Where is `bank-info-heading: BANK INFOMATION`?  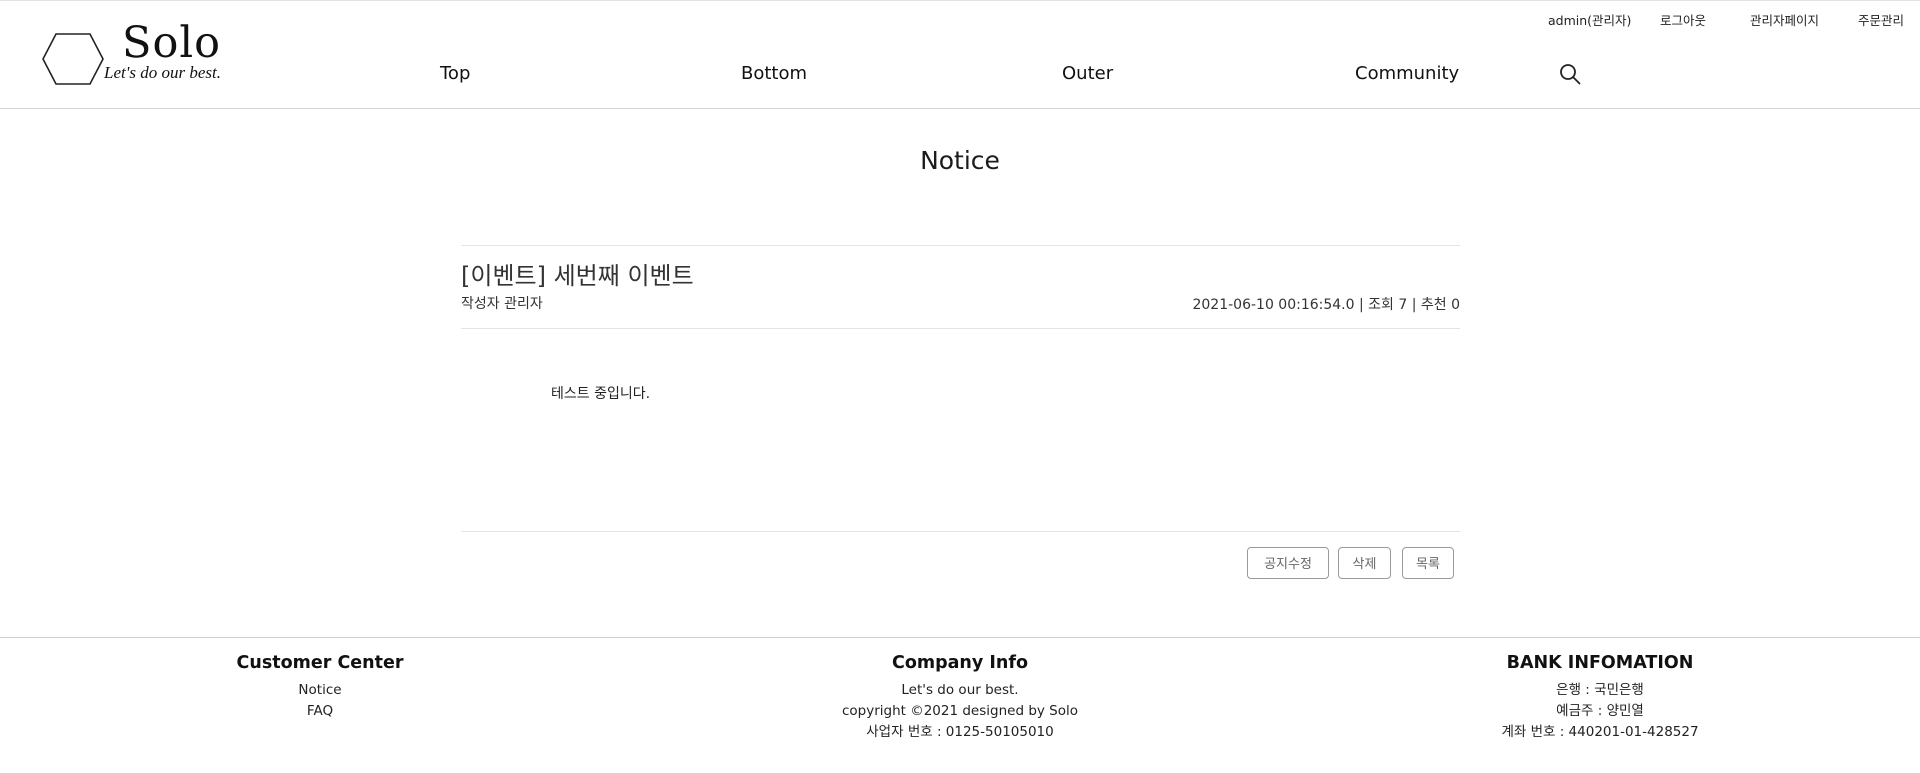
bank-info-heading: BANK INFOMATION is located at coordinates (1600, 663).